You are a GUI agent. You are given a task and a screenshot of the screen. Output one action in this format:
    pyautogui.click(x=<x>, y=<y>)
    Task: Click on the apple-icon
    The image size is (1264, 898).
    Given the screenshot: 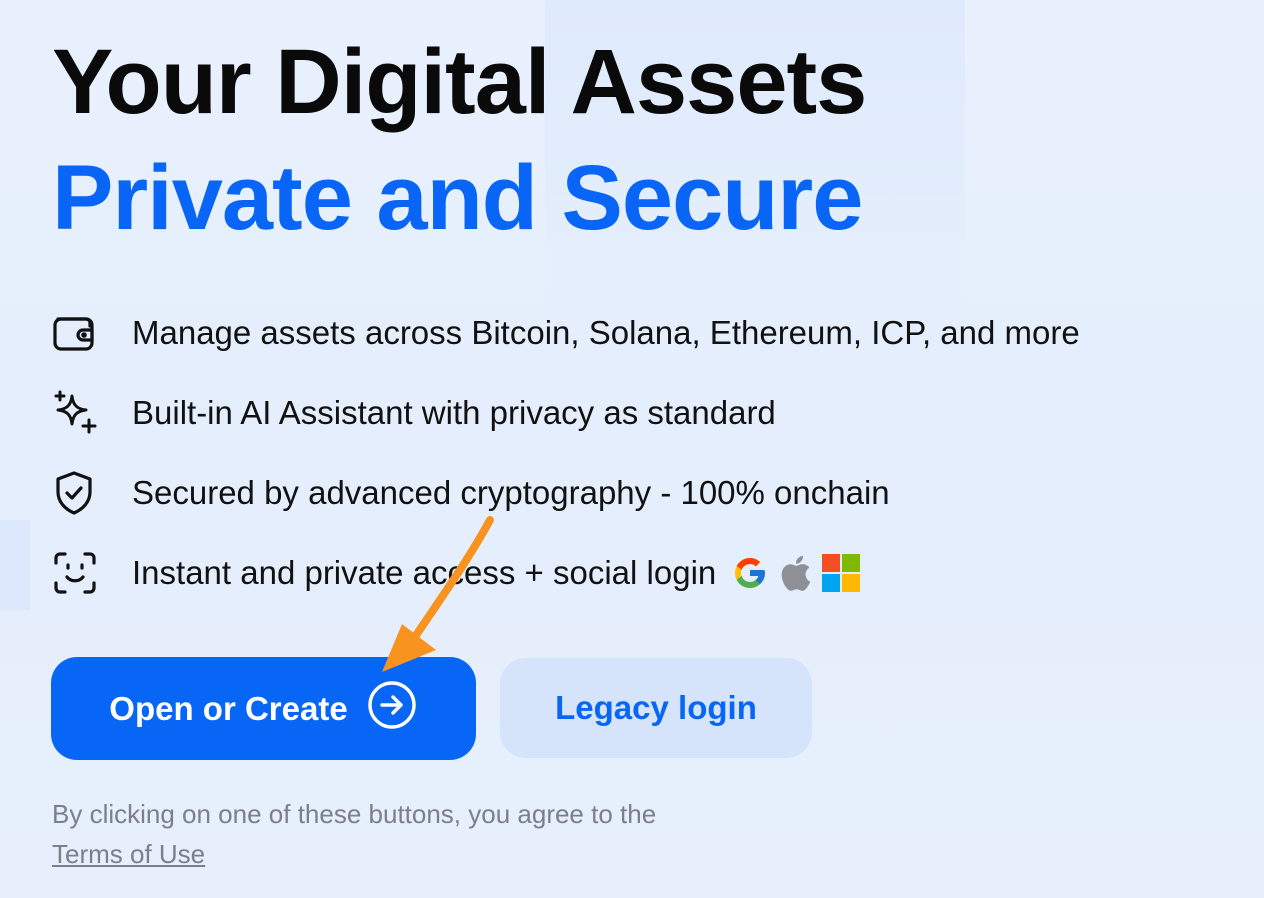 What is the action you would take?
    pyautogui.click(x=795, y=573)
    